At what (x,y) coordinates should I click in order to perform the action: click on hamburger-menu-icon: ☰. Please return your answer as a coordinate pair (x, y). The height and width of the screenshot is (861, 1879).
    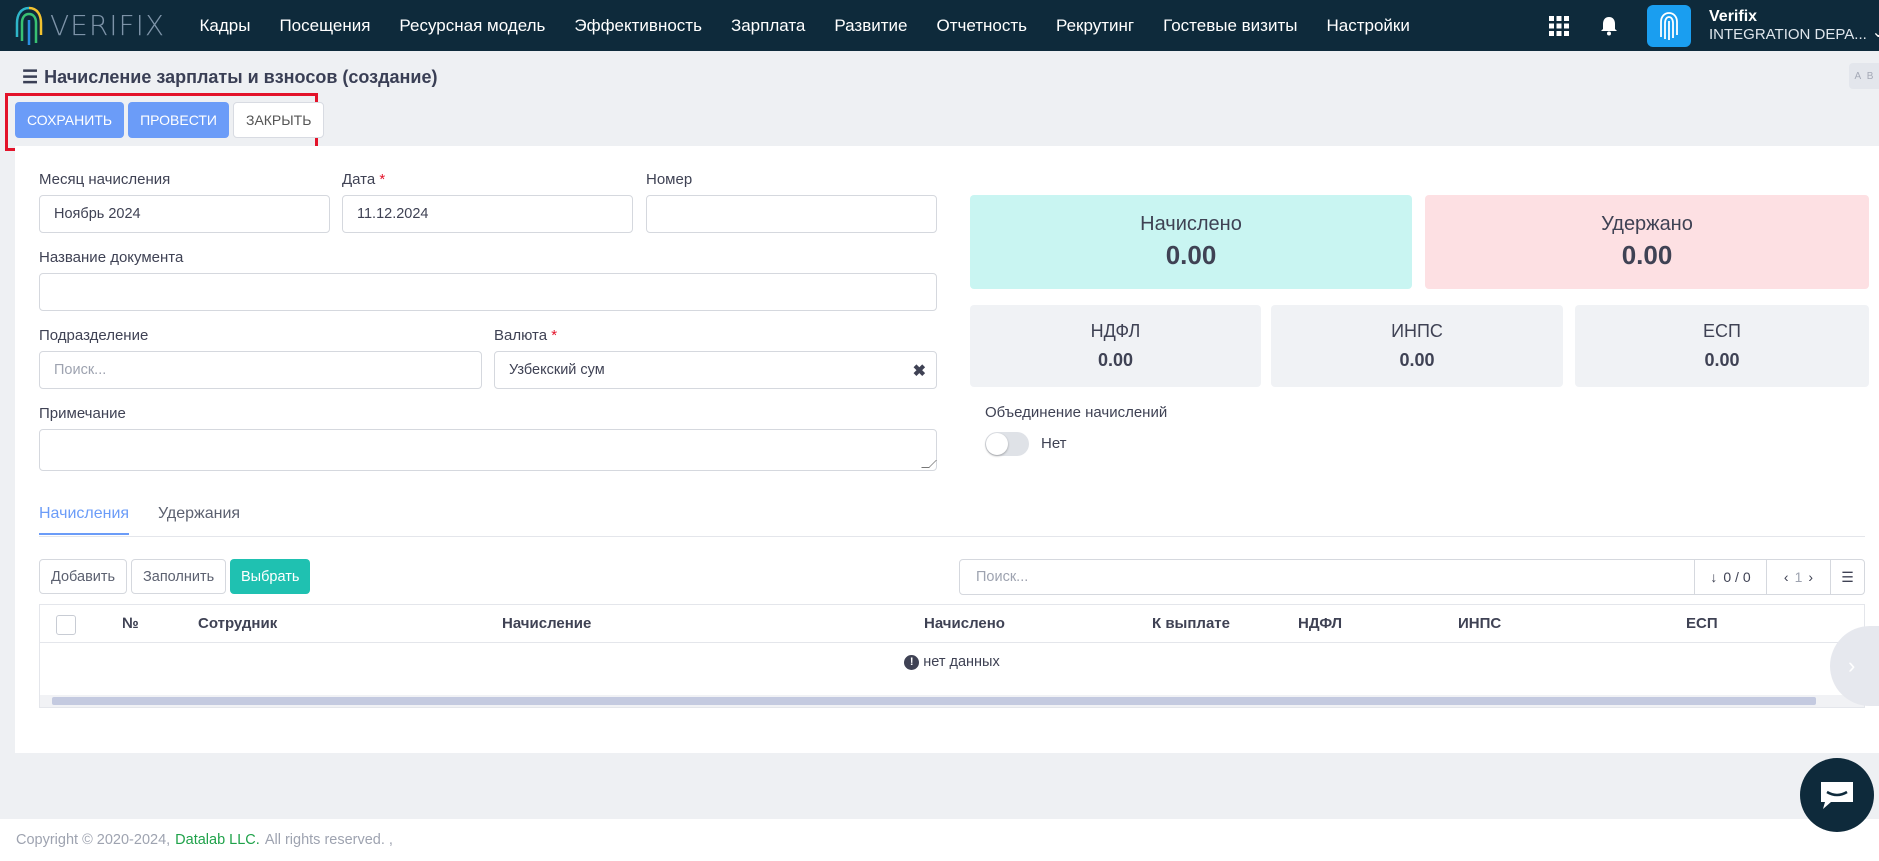
    Looking at the image, I should click on (30, 77).